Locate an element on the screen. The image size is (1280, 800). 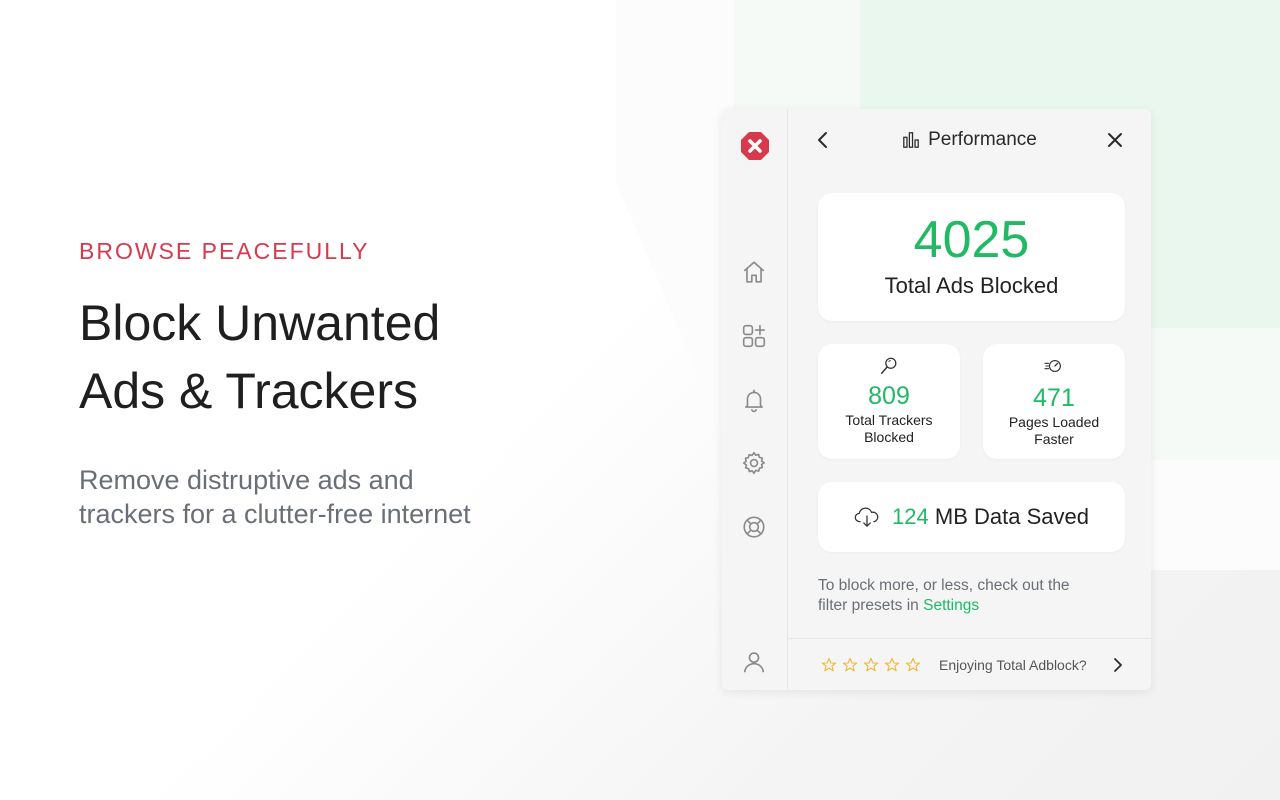
rating-prompt: Enjoying Total Adblock? is located at coordinates (1013, 664).